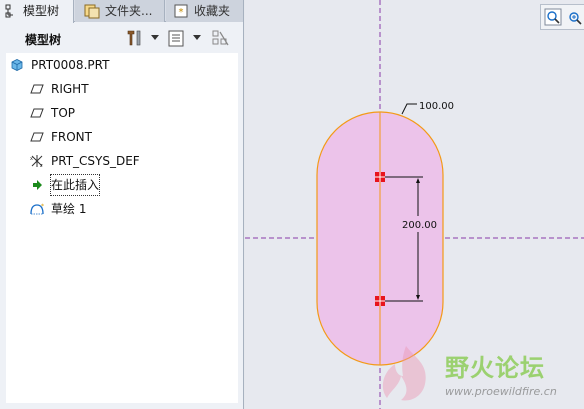  Describe the element at coordinates (436, 106) in the screenshot. I see `dimension-radius-text: 100.00` at that location.